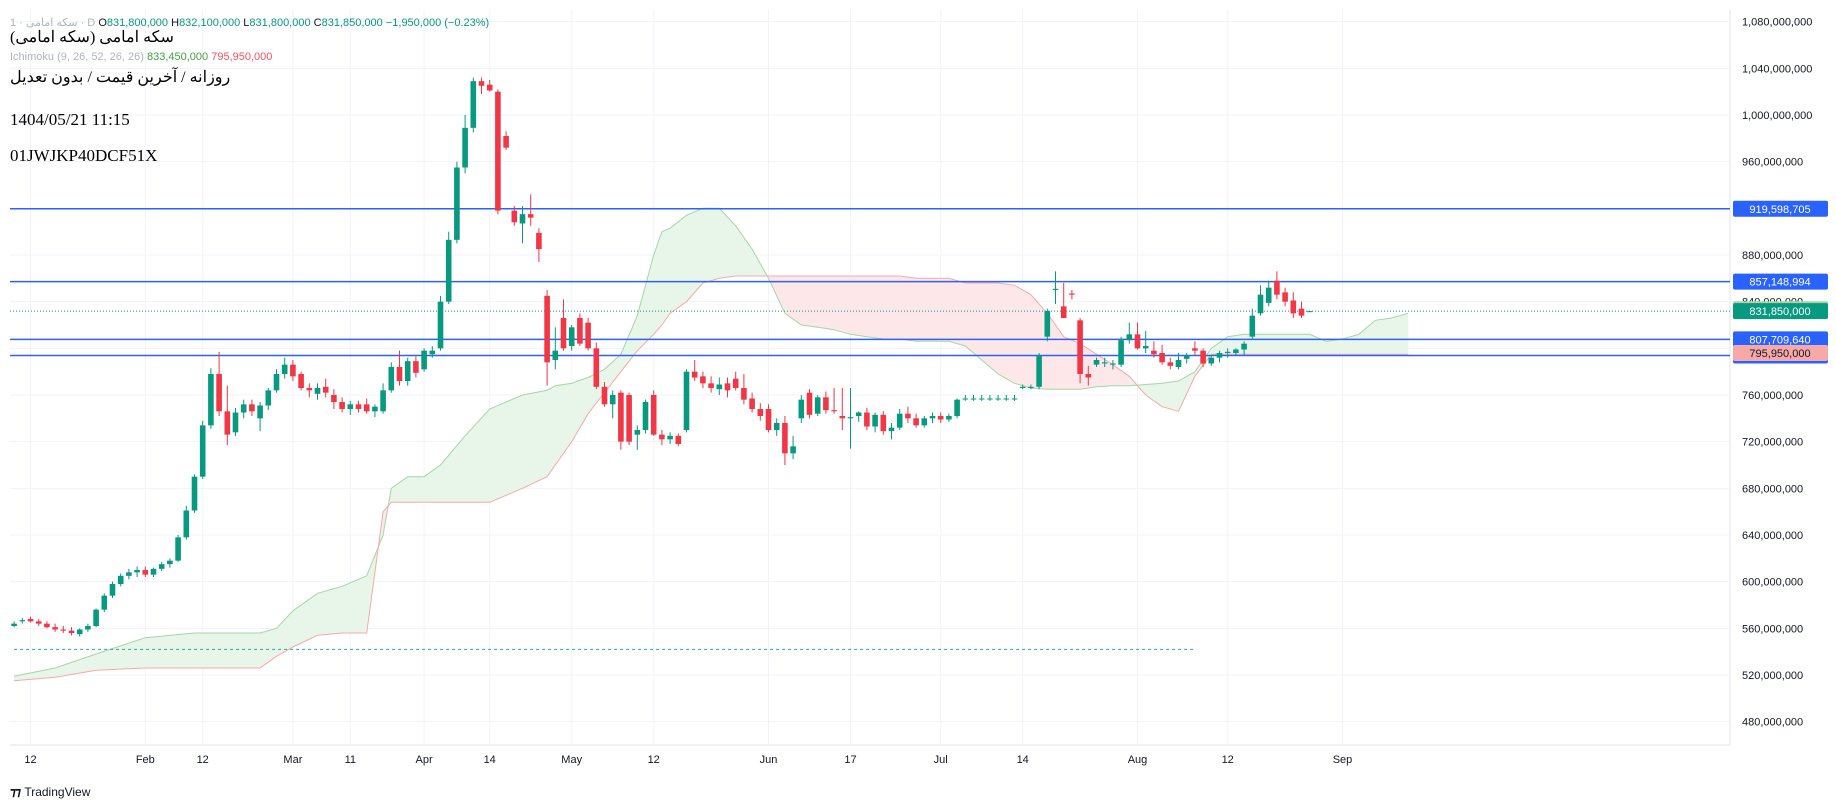 This screenshot has height=809, width=1836. What do you see at coordinates (50, 792) in the screenshot?
I see `brand: ⁊⁊ TradingView` at bounding box center [50, 792].